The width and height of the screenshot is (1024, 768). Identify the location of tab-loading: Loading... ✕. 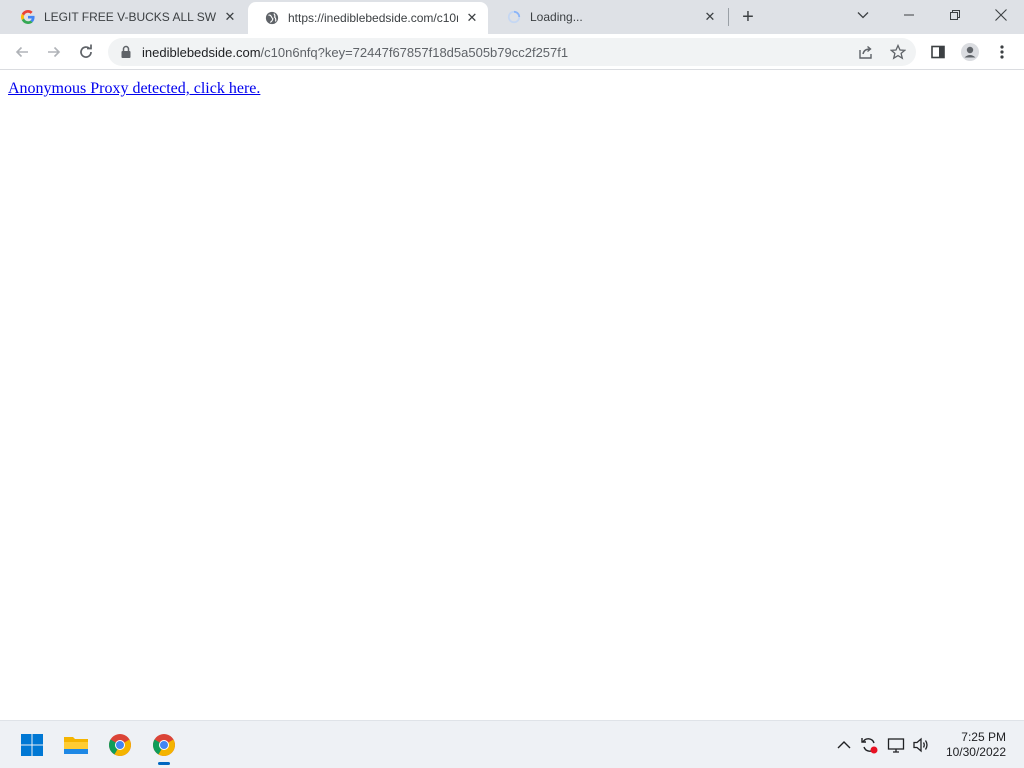
(608, 17).